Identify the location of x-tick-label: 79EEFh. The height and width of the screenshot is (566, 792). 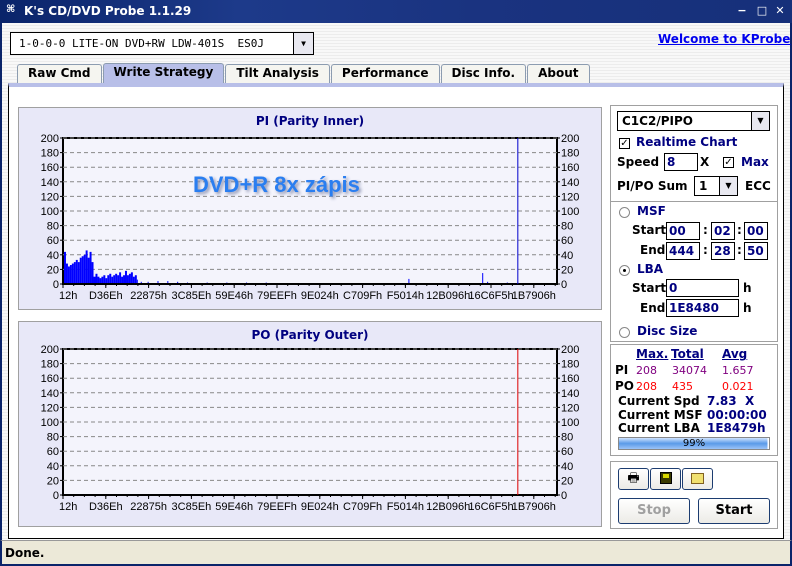
(277, 507).